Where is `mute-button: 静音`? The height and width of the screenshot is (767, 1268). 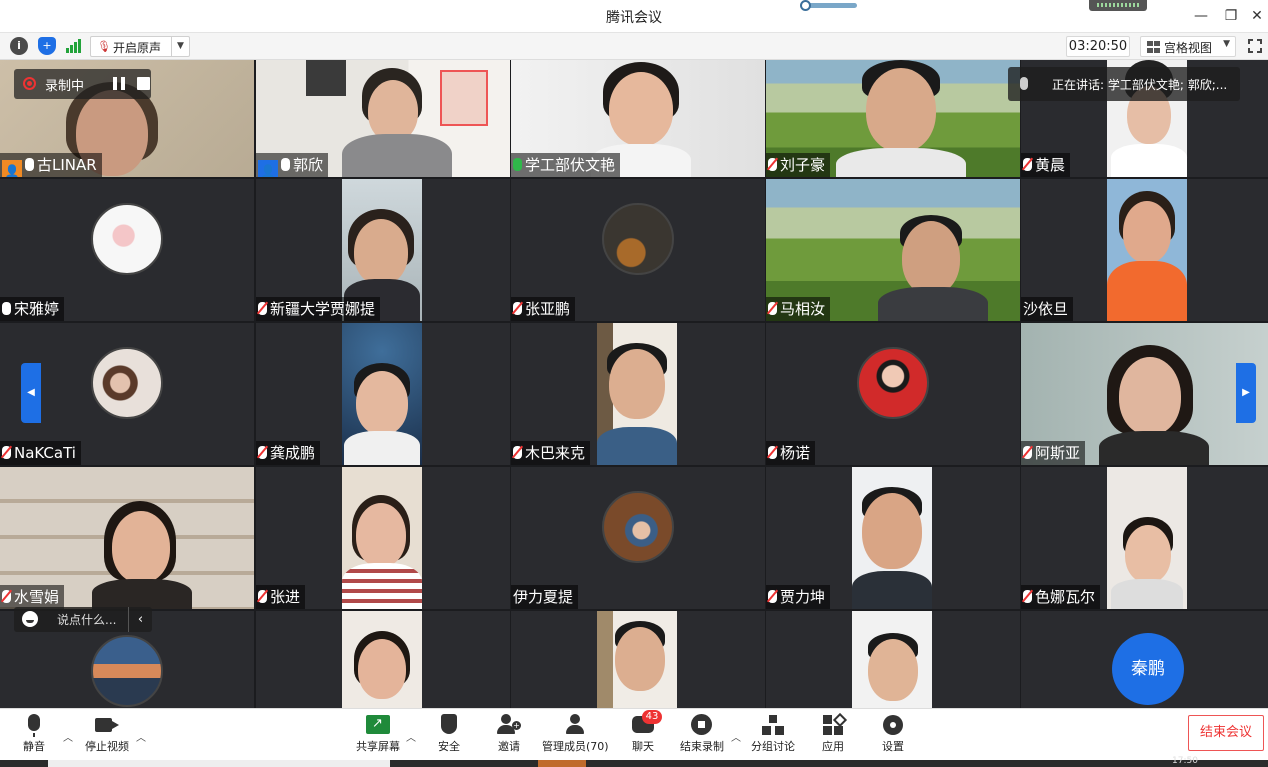 mute-button: 静音 is located at coordinates (34, 736).